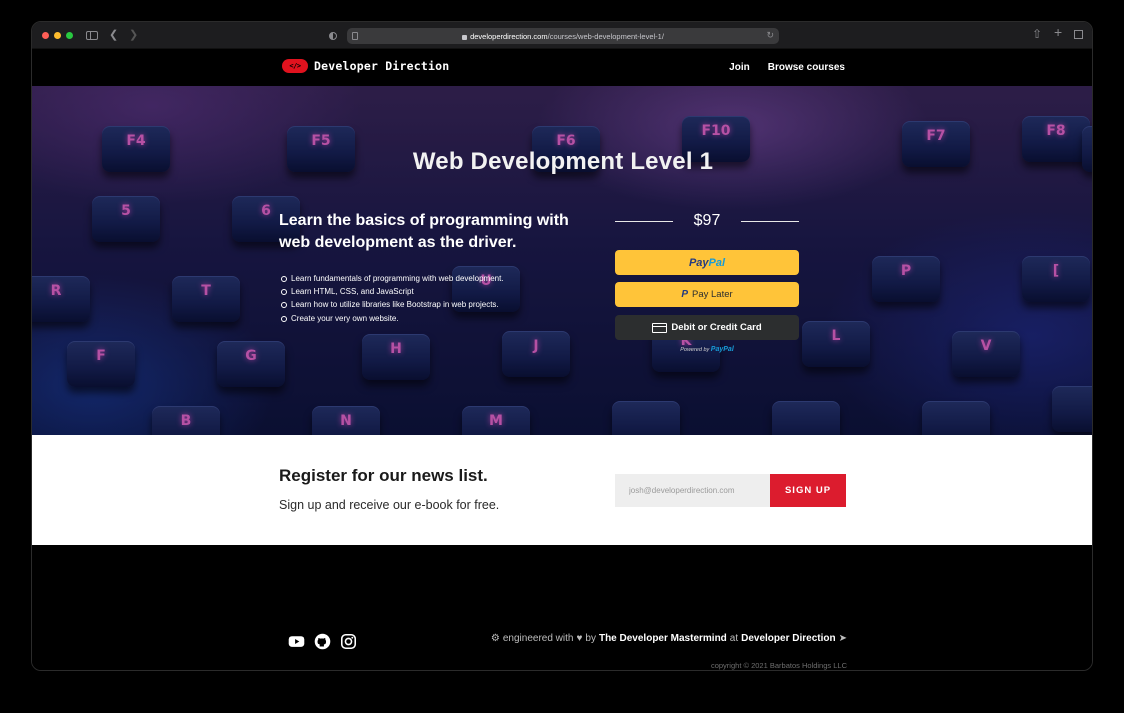 The height and width of the screenshot is (713, 1124). What do you see at coordinates (383, 475) in the screenshot?
I see `newsletter-title: Register for our news list.` at bounding box center [383, 475].